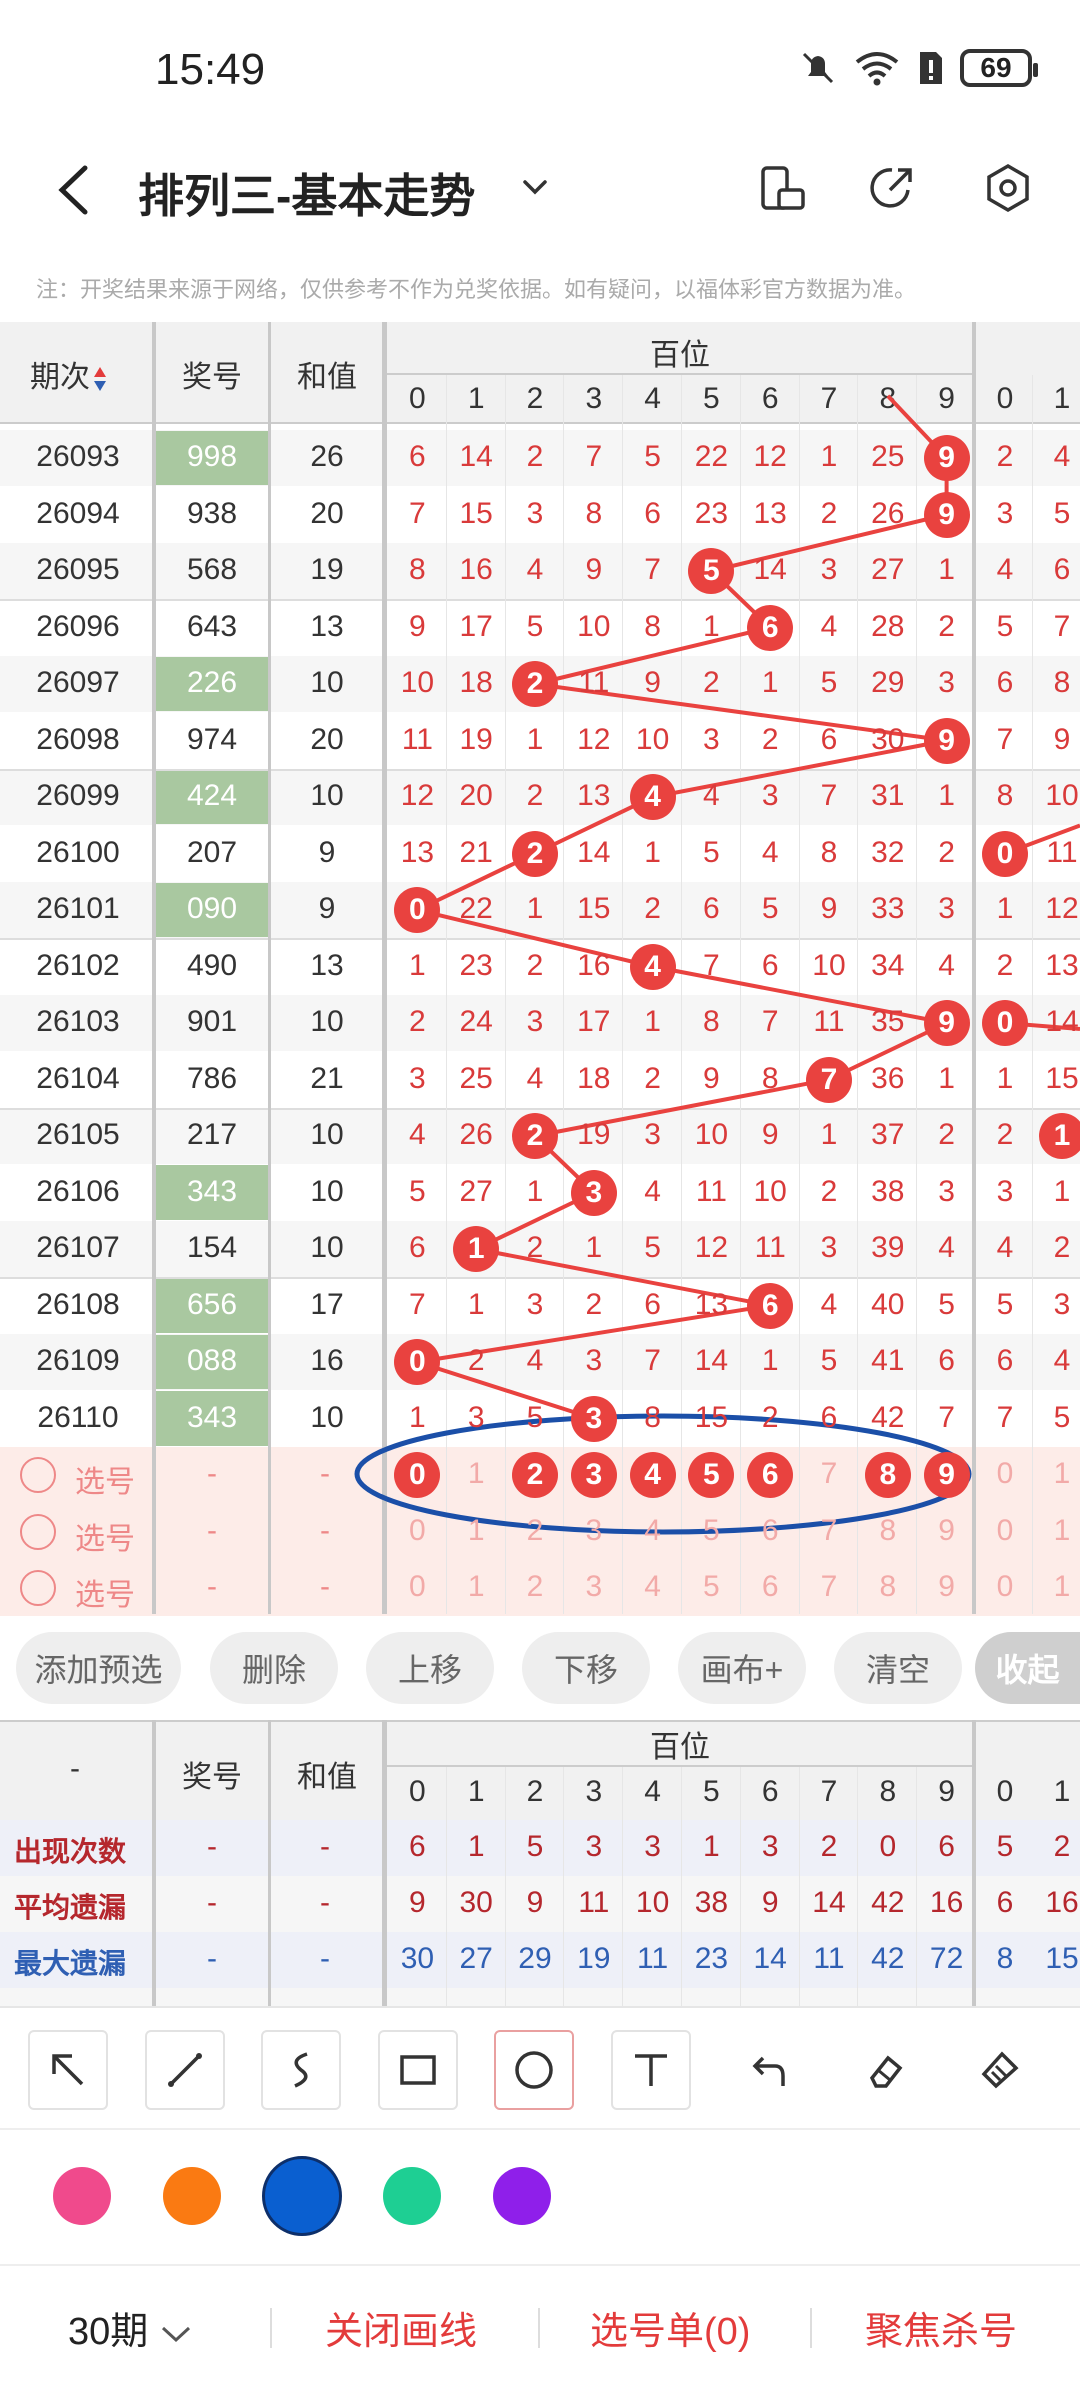 This screenshot has height=2400, width=1080. Describe the element at coordinates (1000, 2070) in the screenshot. I see `clear-brush-button` at that location.